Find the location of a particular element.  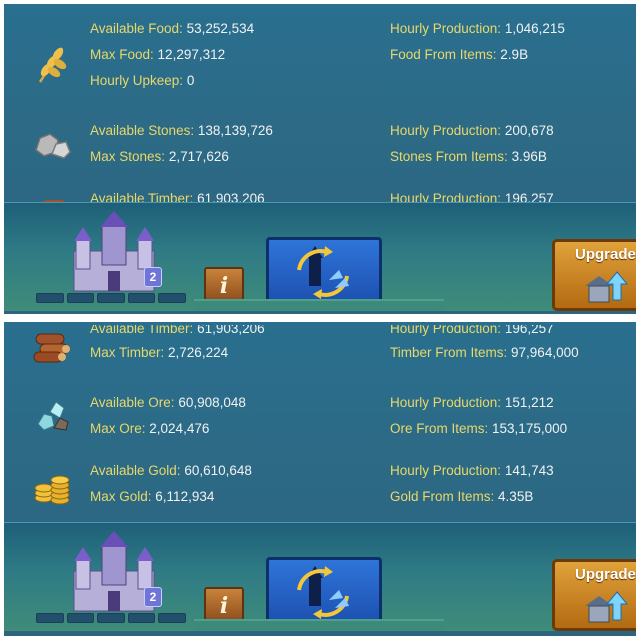

stat-gold-hourly-production: Hourly Production: 141,743 is located at coordinates (472, 470).